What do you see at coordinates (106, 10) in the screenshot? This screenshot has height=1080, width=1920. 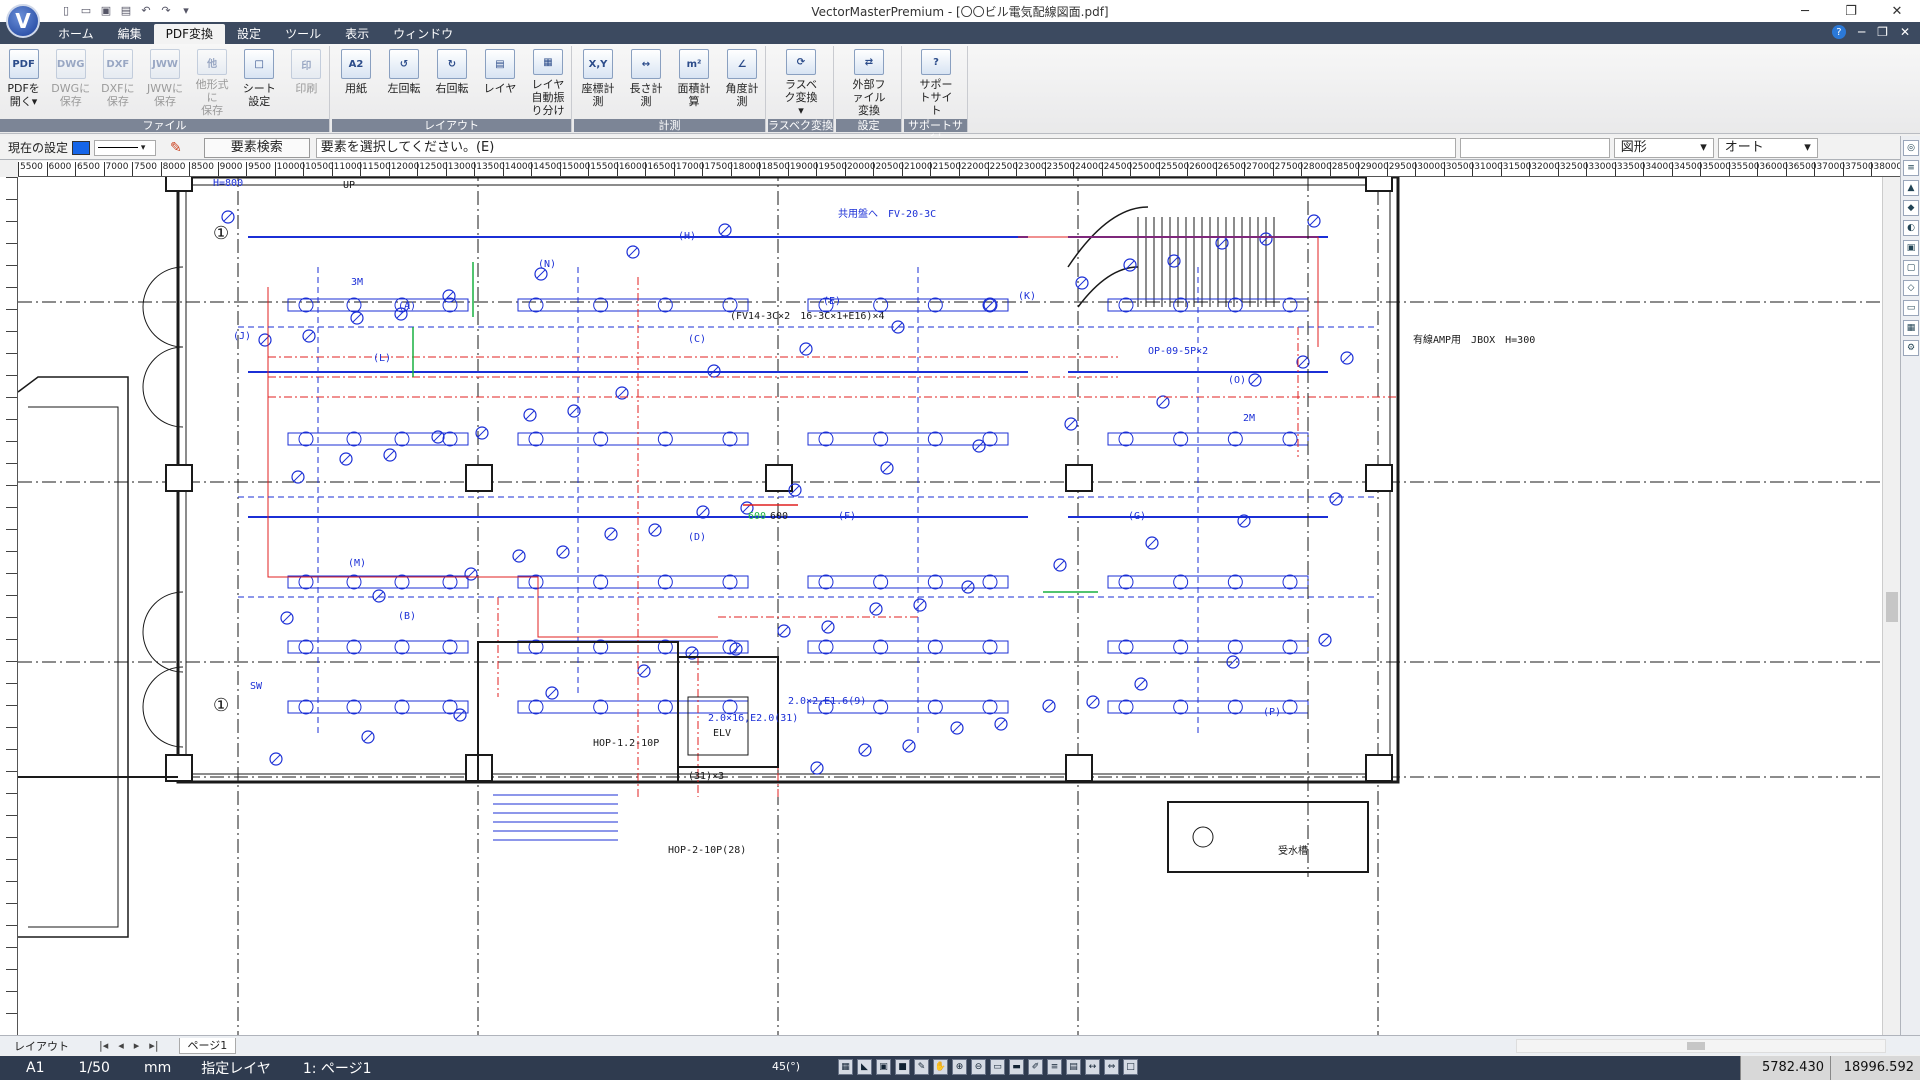 I see `save-icon: ▣` at bounding box center [106, 10].